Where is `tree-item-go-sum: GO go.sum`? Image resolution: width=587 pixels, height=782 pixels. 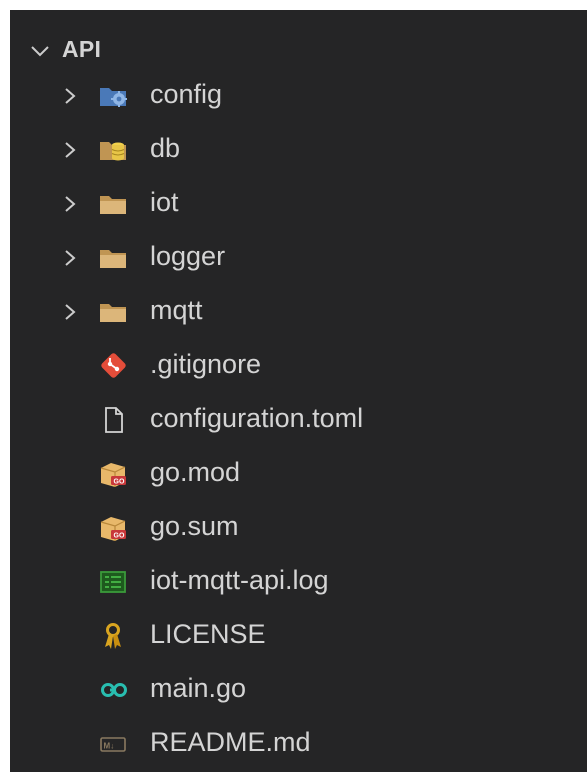
tree-item-go-sum: GO go.sum is located at coordinates (298, 528).